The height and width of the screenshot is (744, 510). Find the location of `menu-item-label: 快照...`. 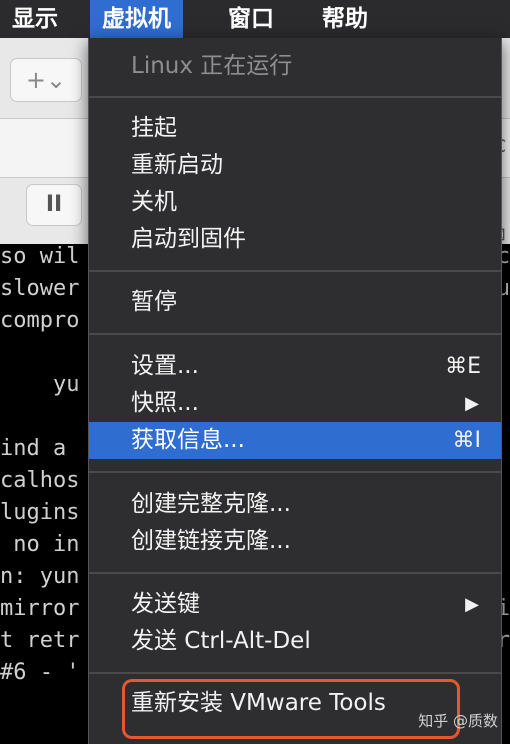

menu-item-label: 快照... is located at coordinates (165, 403).